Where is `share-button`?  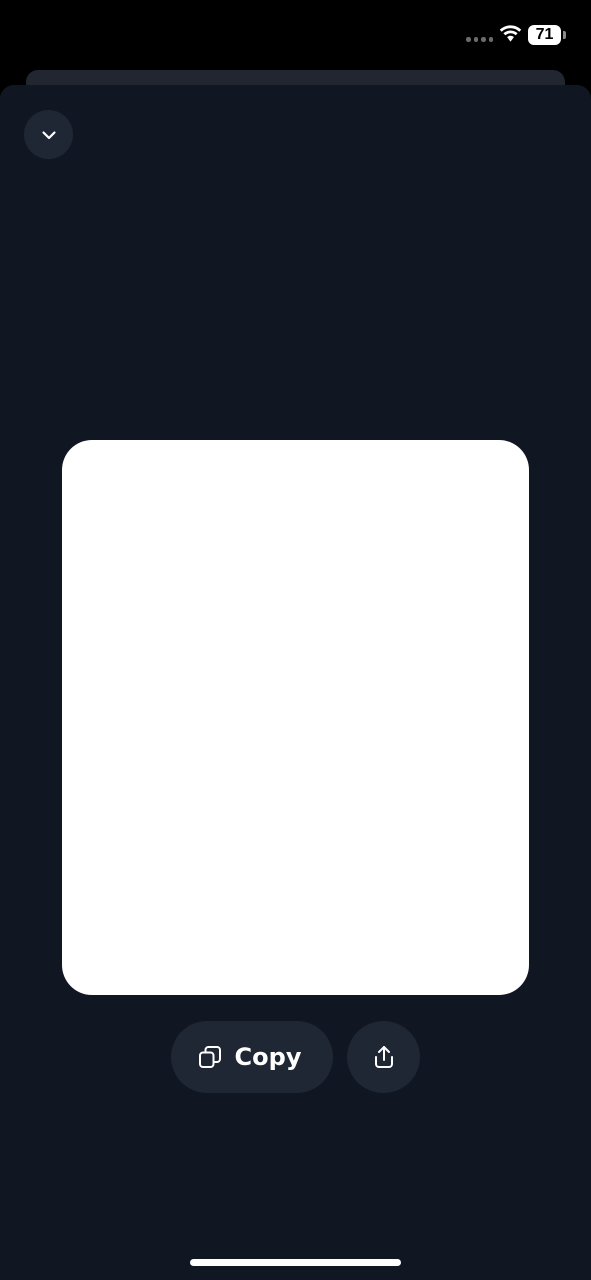 share-button is located at coordinates (383, 1057).